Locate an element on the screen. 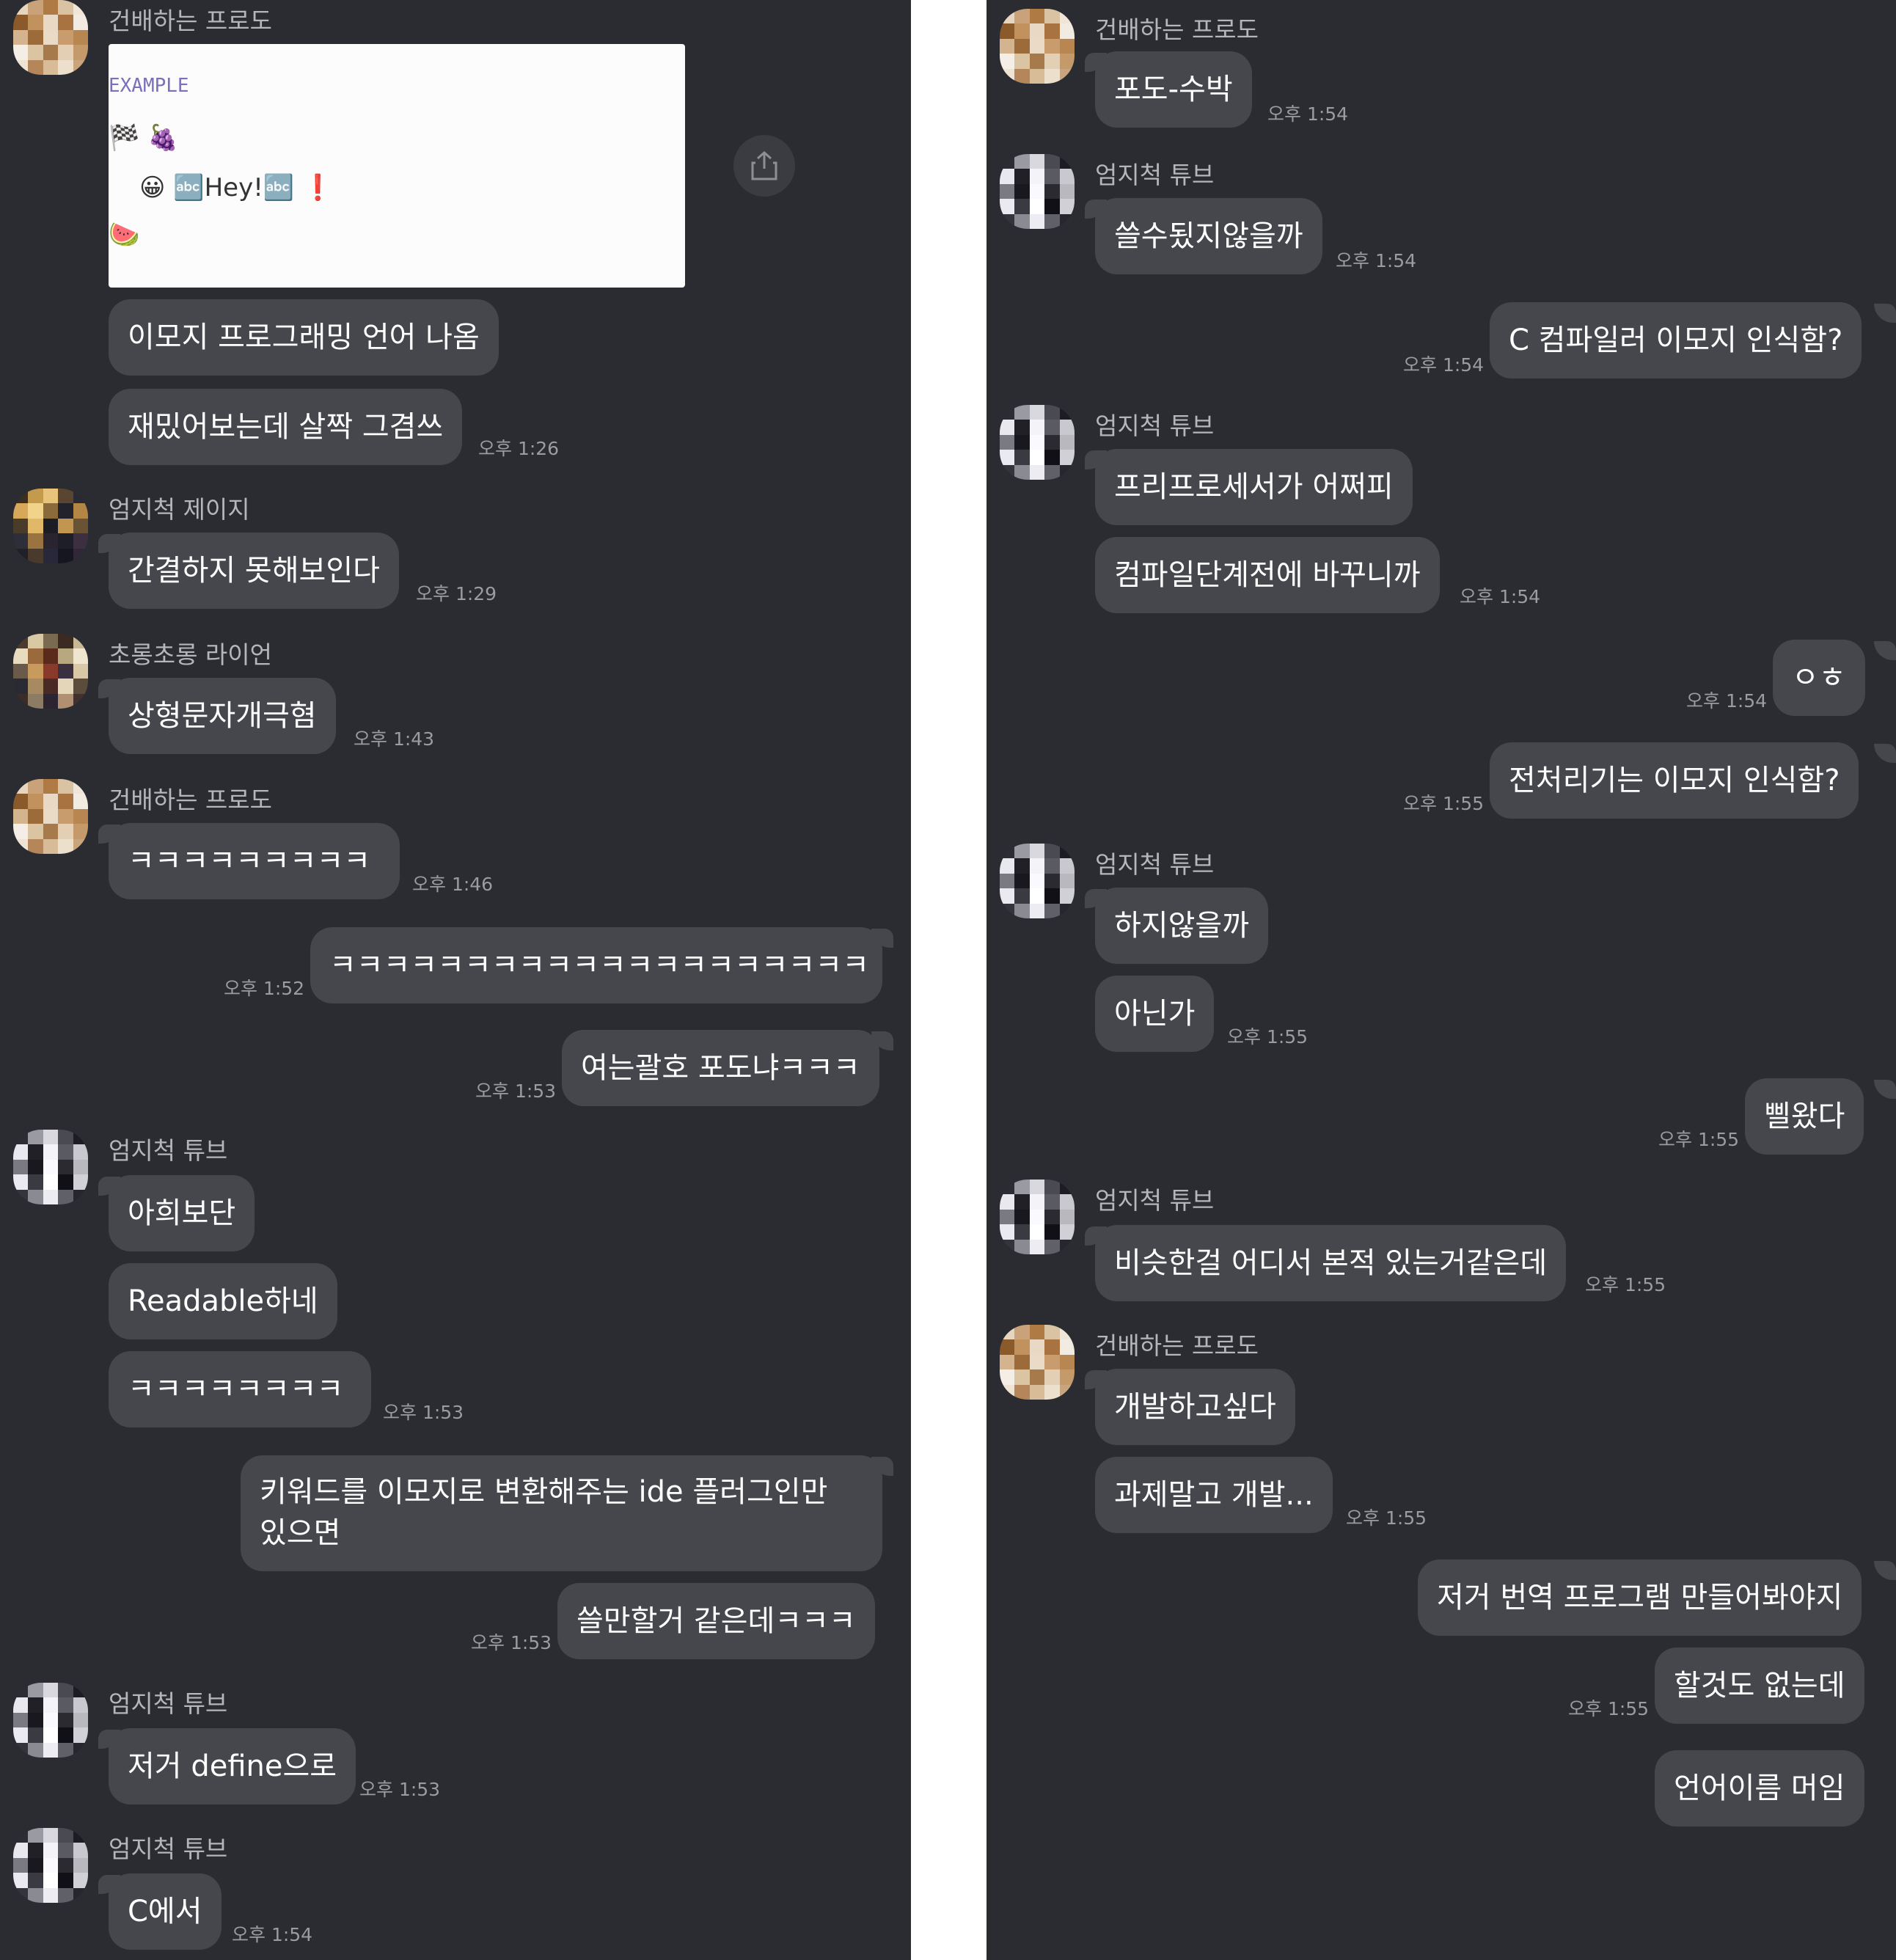  my-message-bubble: C 컴파일러 이모지 인식함? is located at coordinates (1676, 340).